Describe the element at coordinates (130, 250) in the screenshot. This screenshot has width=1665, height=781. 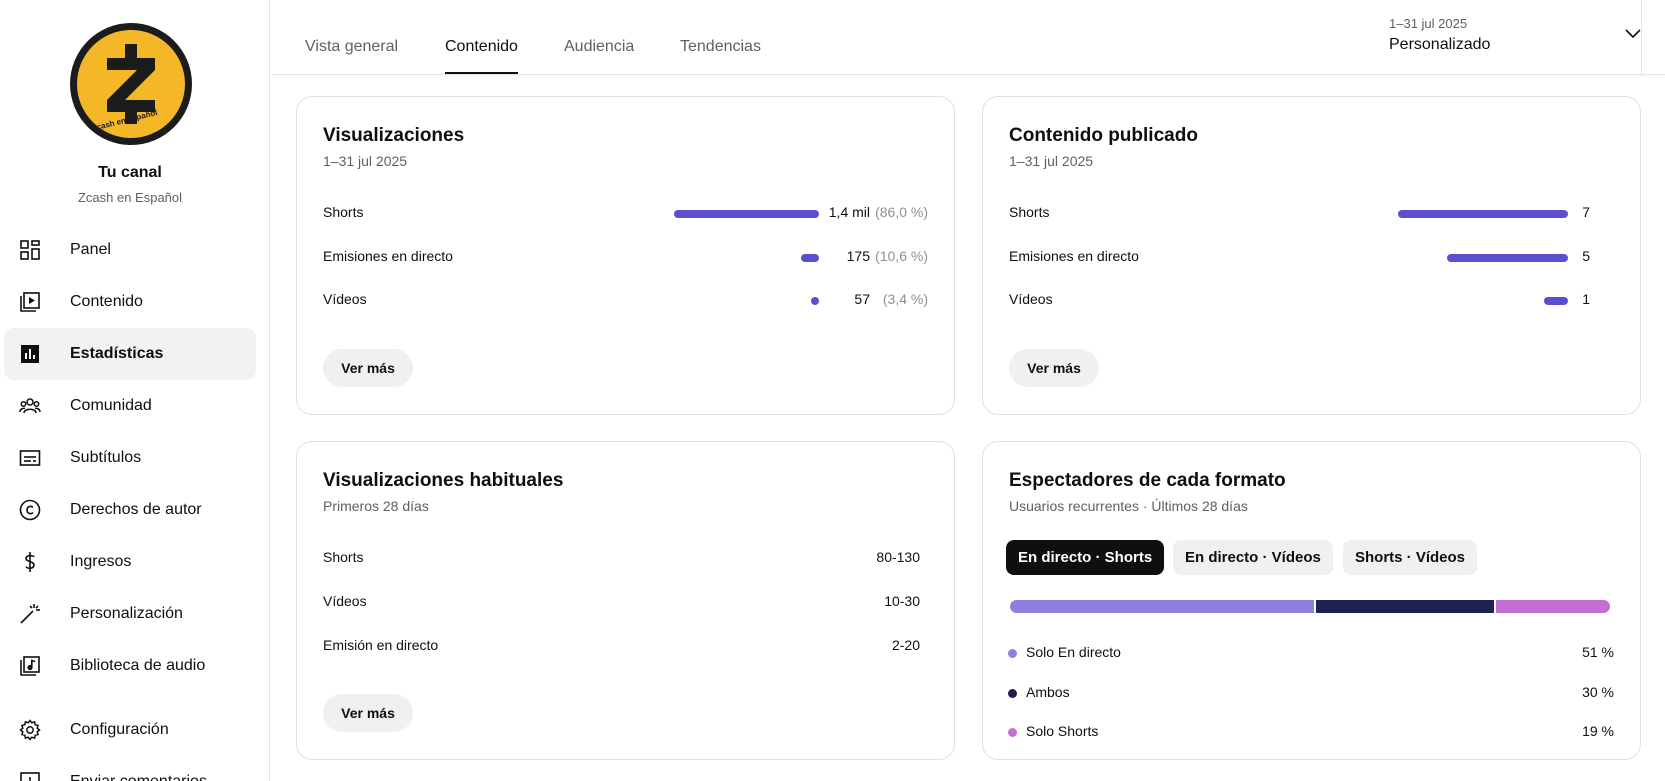
I see `sidebar-item-panel: Panel` at that location.